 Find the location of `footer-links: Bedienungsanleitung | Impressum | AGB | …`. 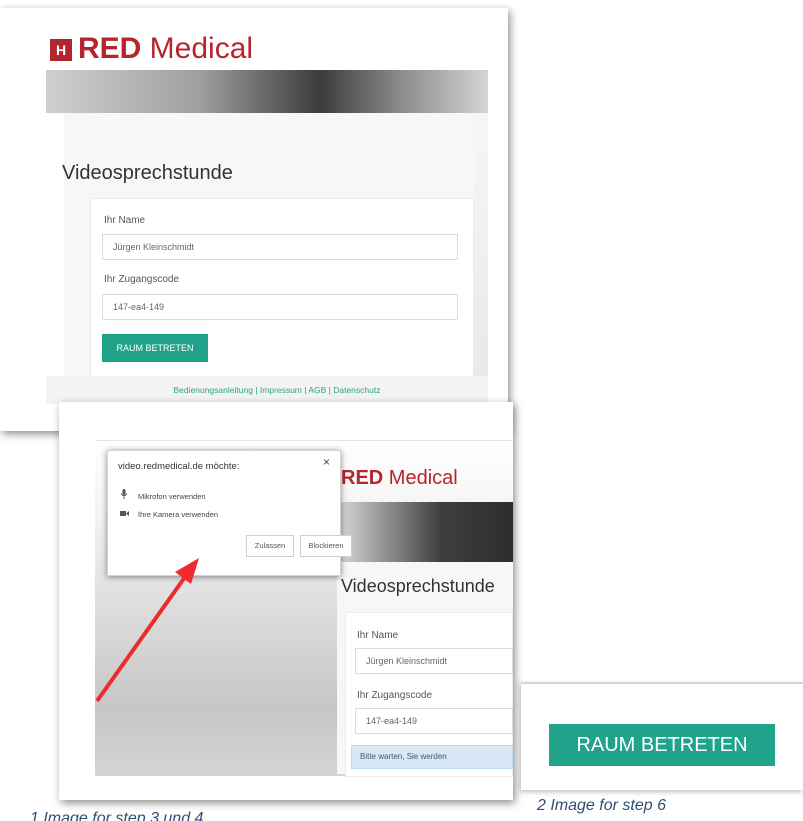

footer-links: Bedienungsanleitung | Impressum | AGB | … is located at coordinates (267, 390).